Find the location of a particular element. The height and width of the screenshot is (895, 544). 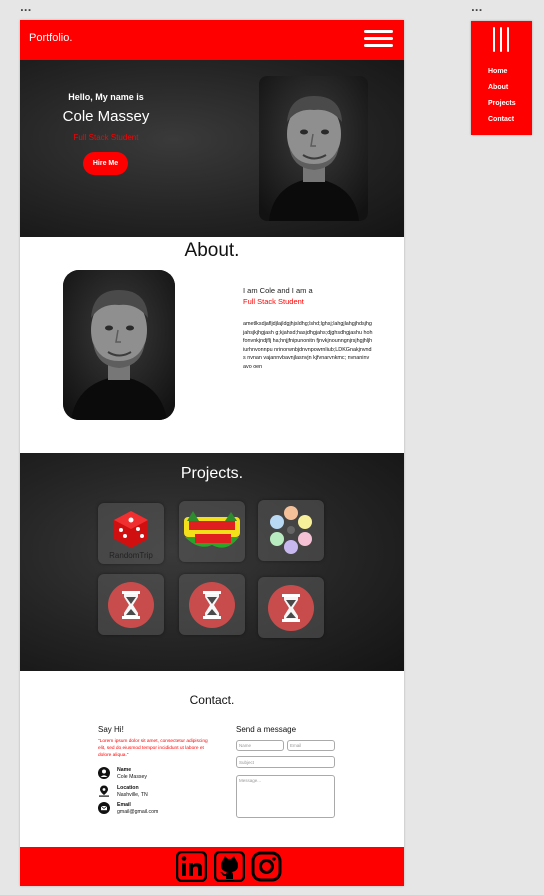

hero-greeting: Hello, My name is is located at coordinates (106, 97).